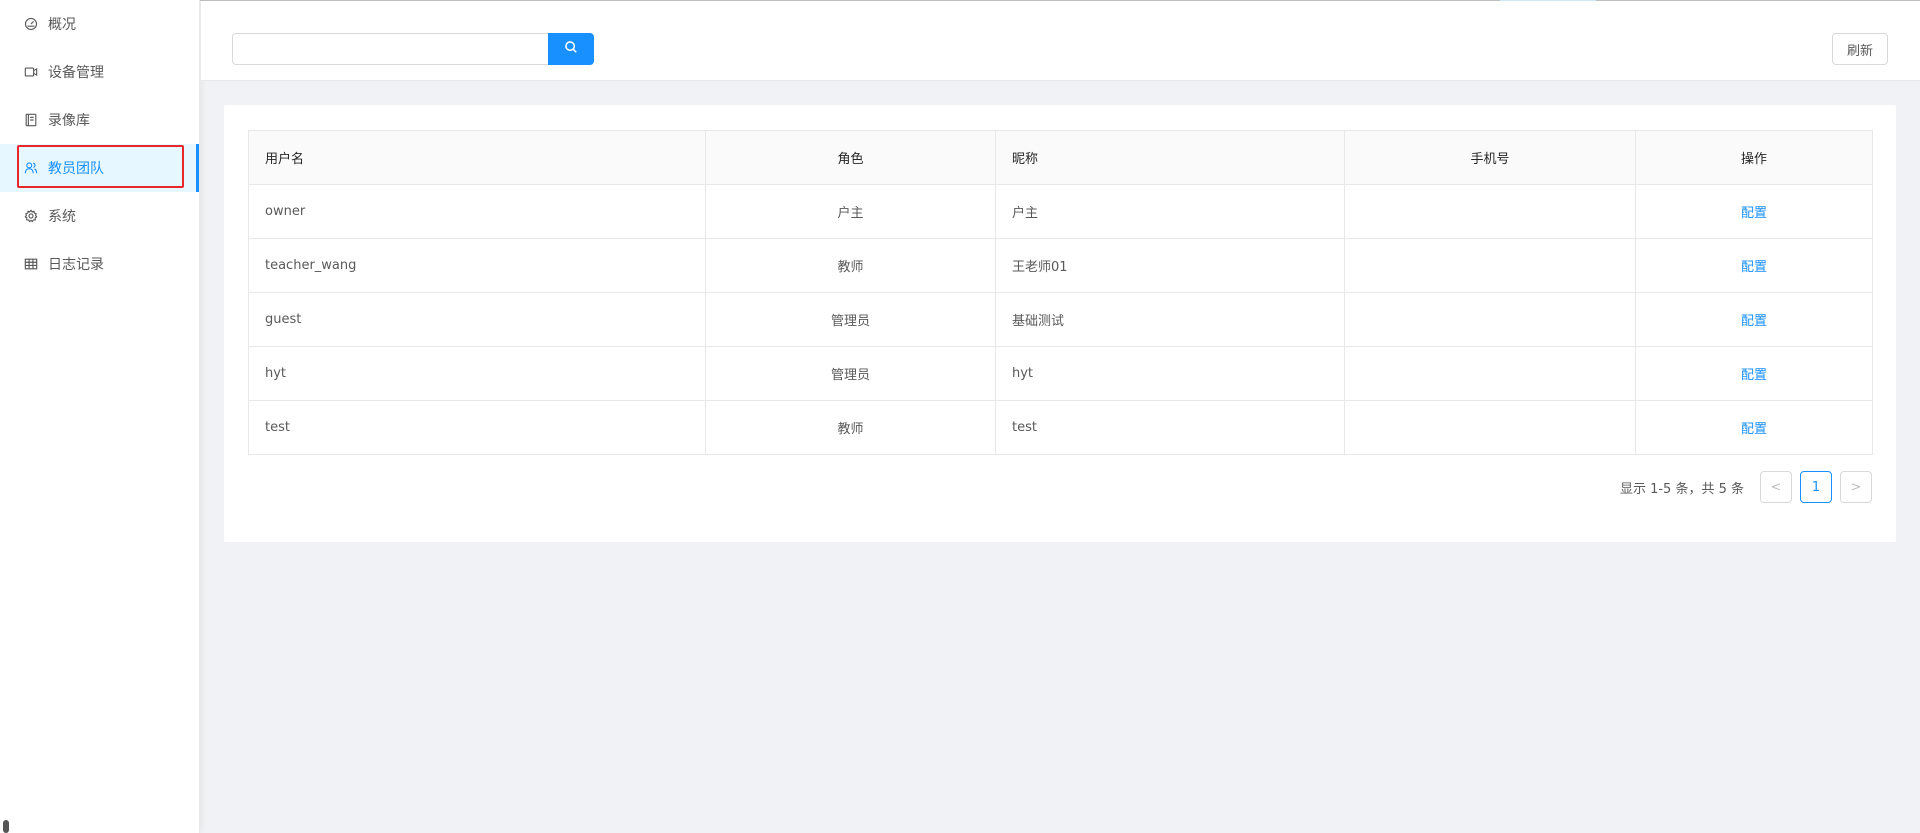 The height and width of the screenshot is (833, 1920). Describe the element at coordinates (477, 427) in the screenshot. I see `cell-username: test` at that location.